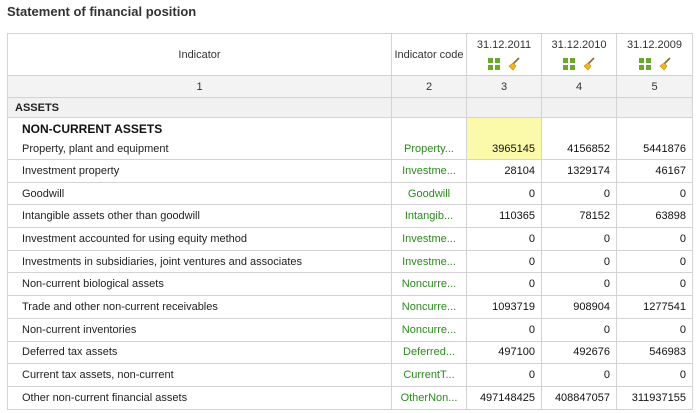 This screenshot has width=700, height=413. Describe the element at coordinates (199, 54) in the screenshot. I see `indicator-column-header: Indicator` at that location.